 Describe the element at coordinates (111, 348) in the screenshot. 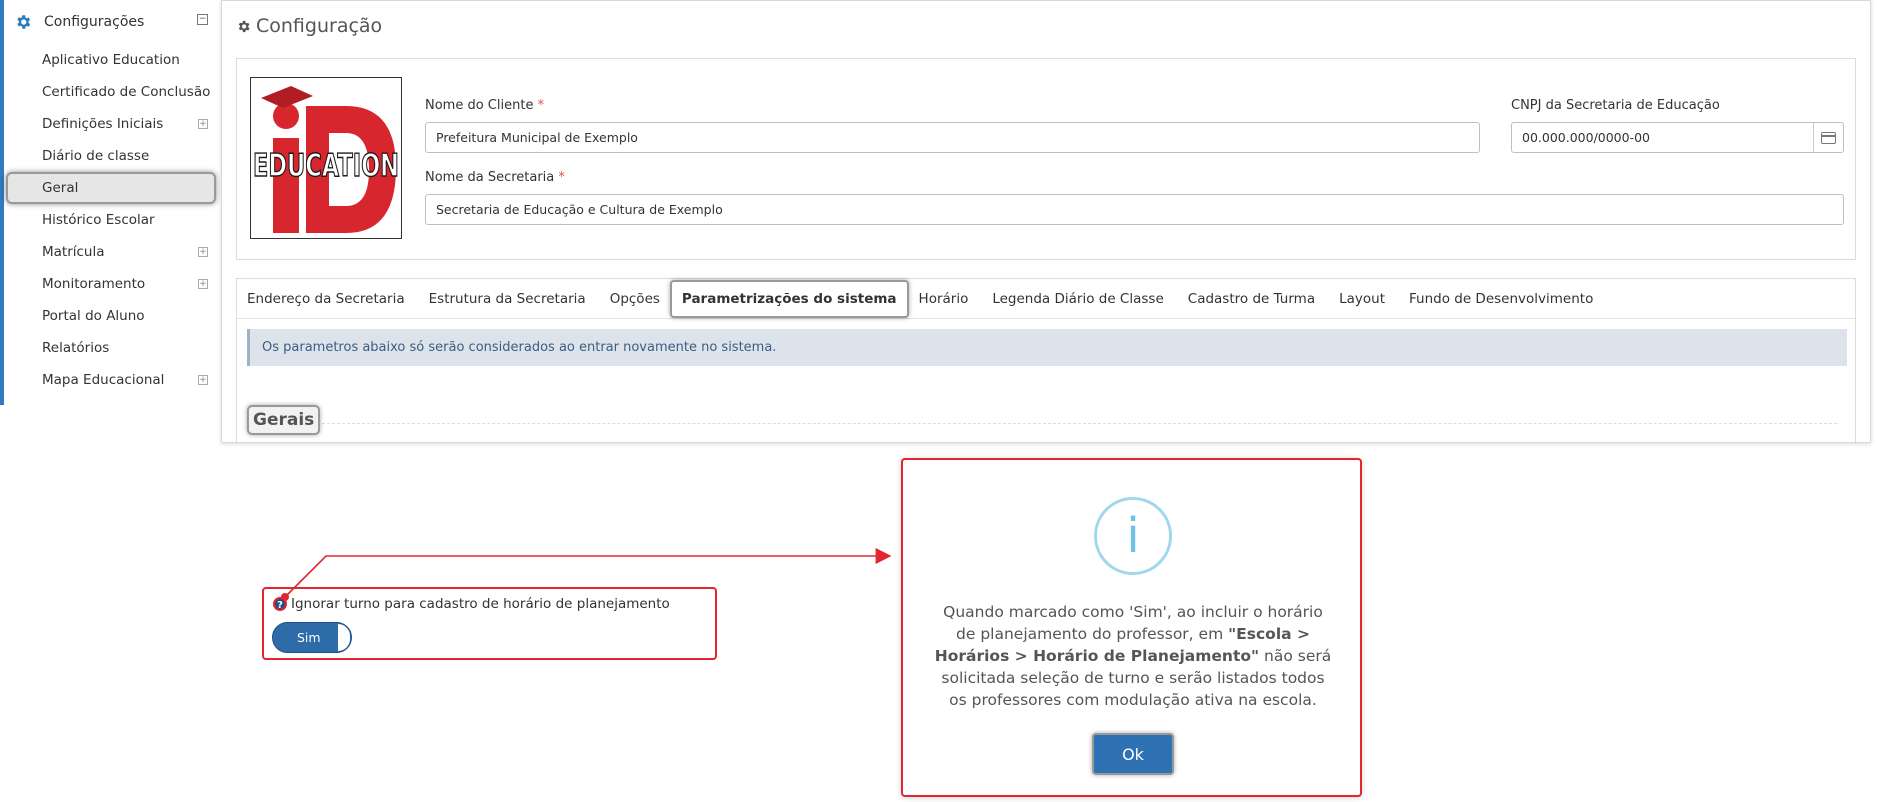

I see `sidebar-item-relatorios: Relatórios` at that location.